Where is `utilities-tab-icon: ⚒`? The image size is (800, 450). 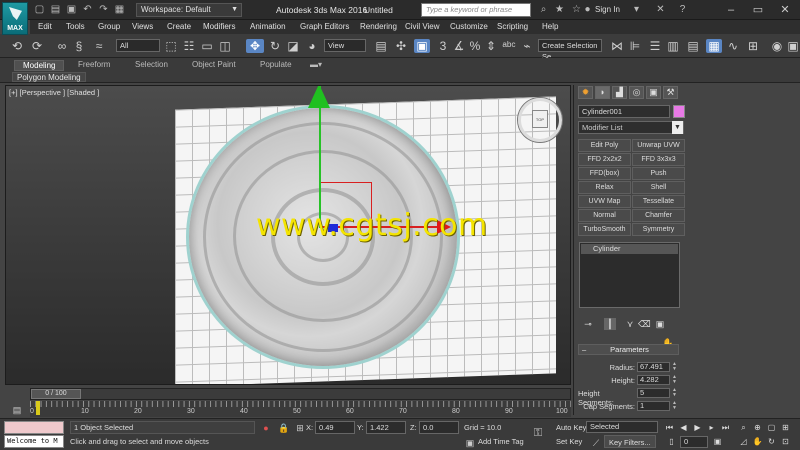
utilities-tab-icon: ⚒ is located at coordinates (670, 92).